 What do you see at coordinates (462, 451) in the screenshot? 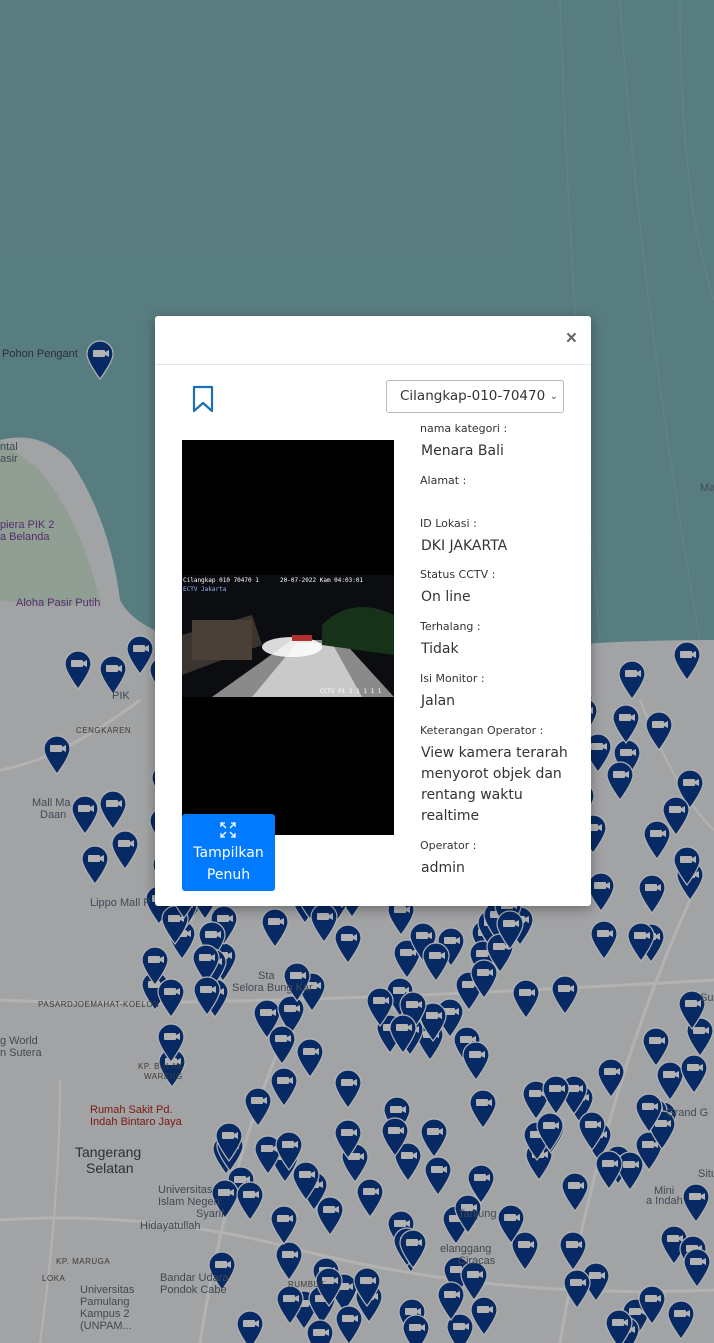
I see `info-field-value: Menara Bali` at bounding box center [462, 451].